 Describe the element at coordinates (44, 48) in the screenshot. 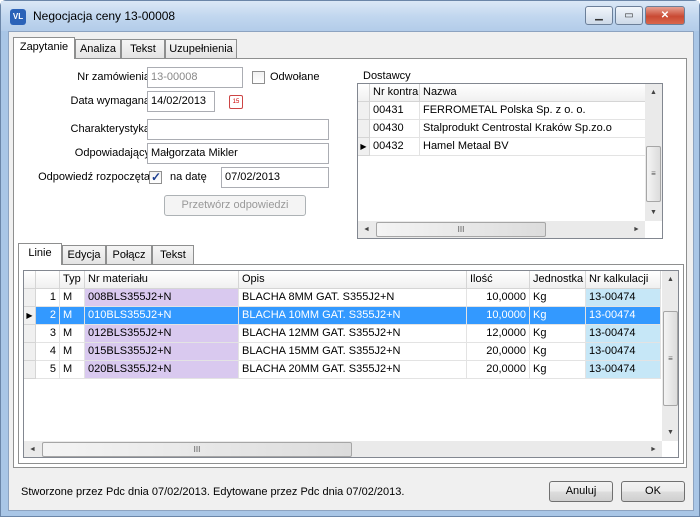

I see `tab-zapytanie: Zapytanie` at that location.